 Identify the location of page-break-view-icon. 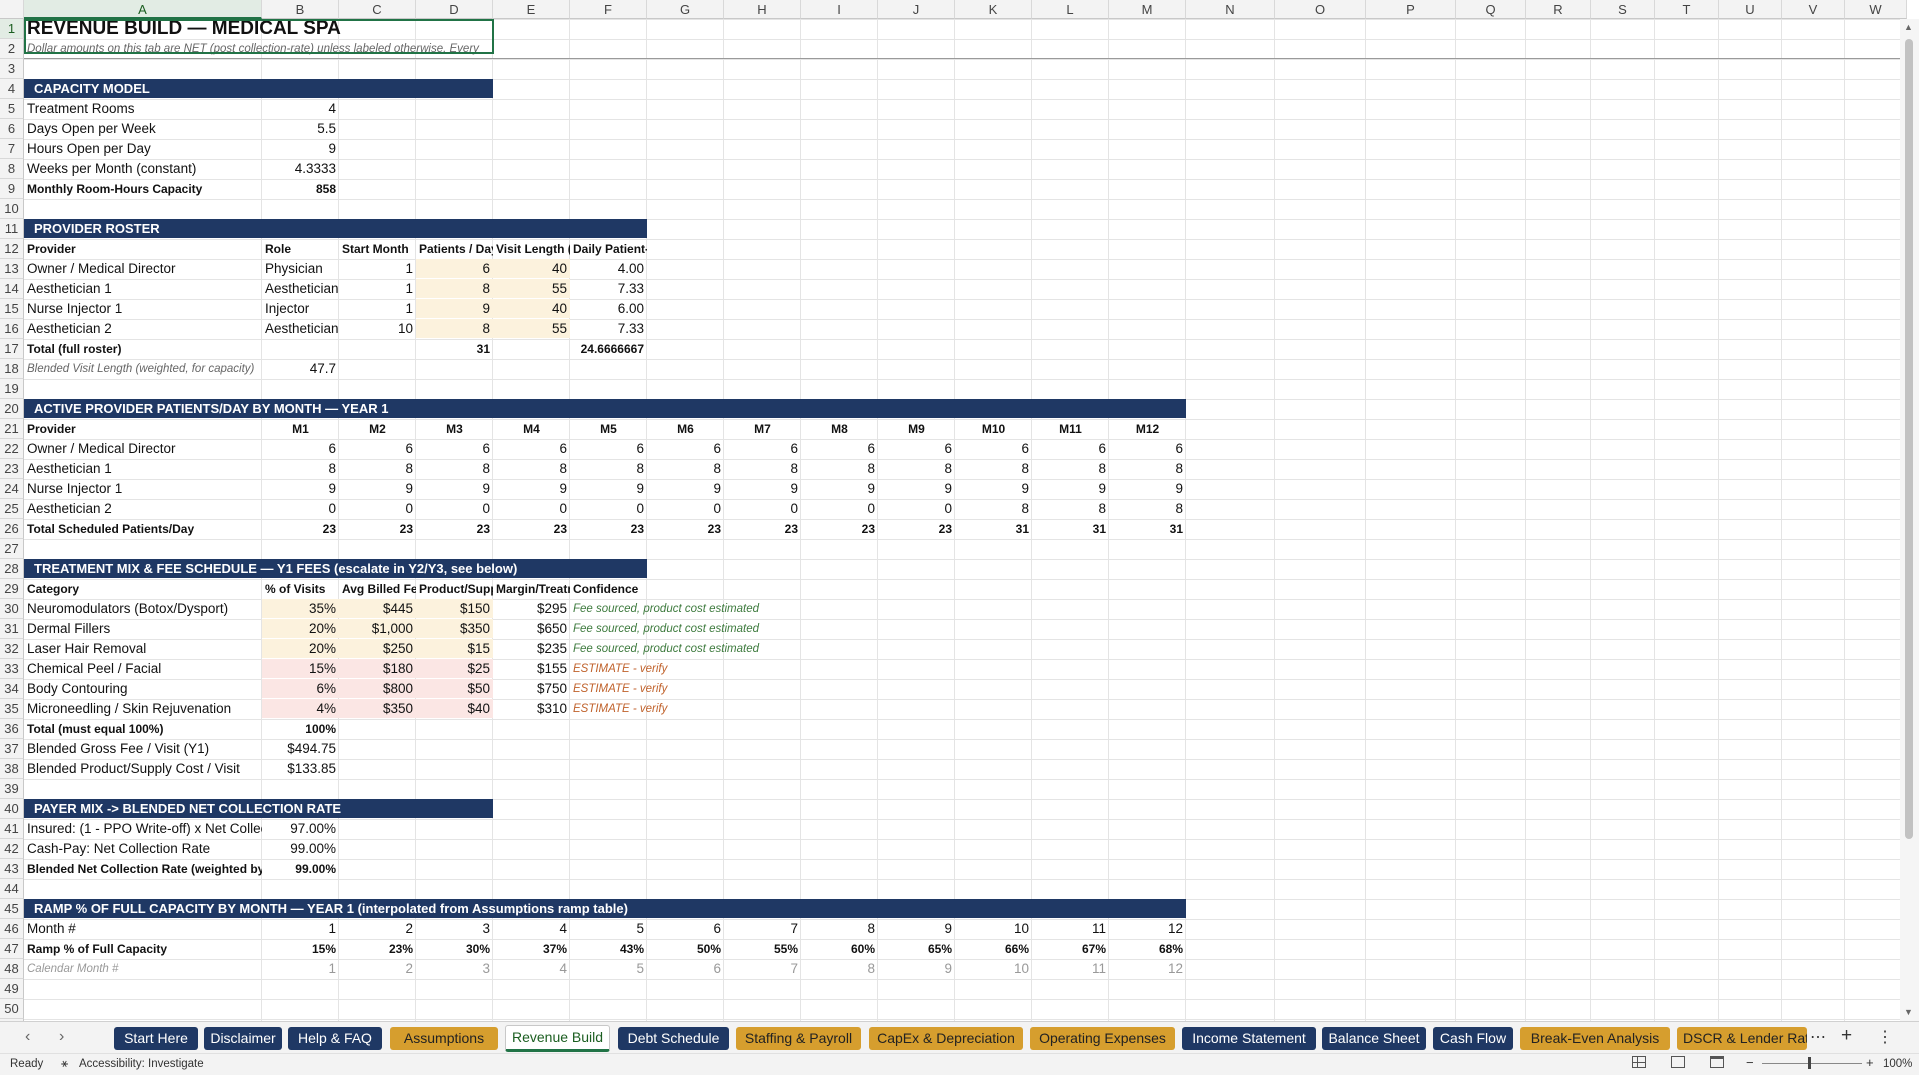
(1717, 1062).